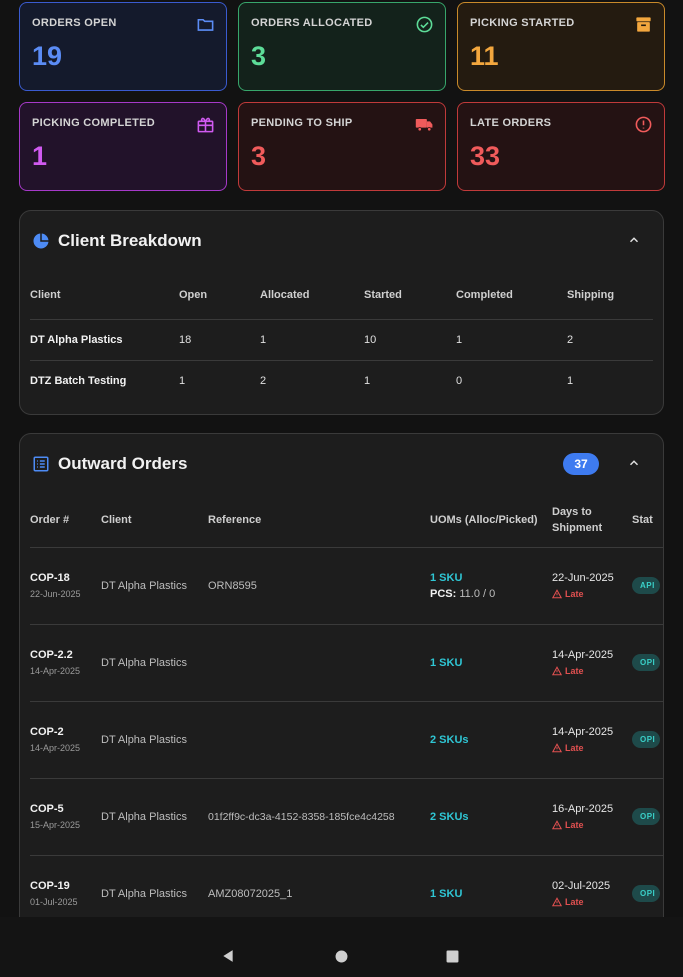 The width and height of the screenshot is (683, 977). I want to click on card-orders-open: ORDERS OPEN 19, so click(123, 46).